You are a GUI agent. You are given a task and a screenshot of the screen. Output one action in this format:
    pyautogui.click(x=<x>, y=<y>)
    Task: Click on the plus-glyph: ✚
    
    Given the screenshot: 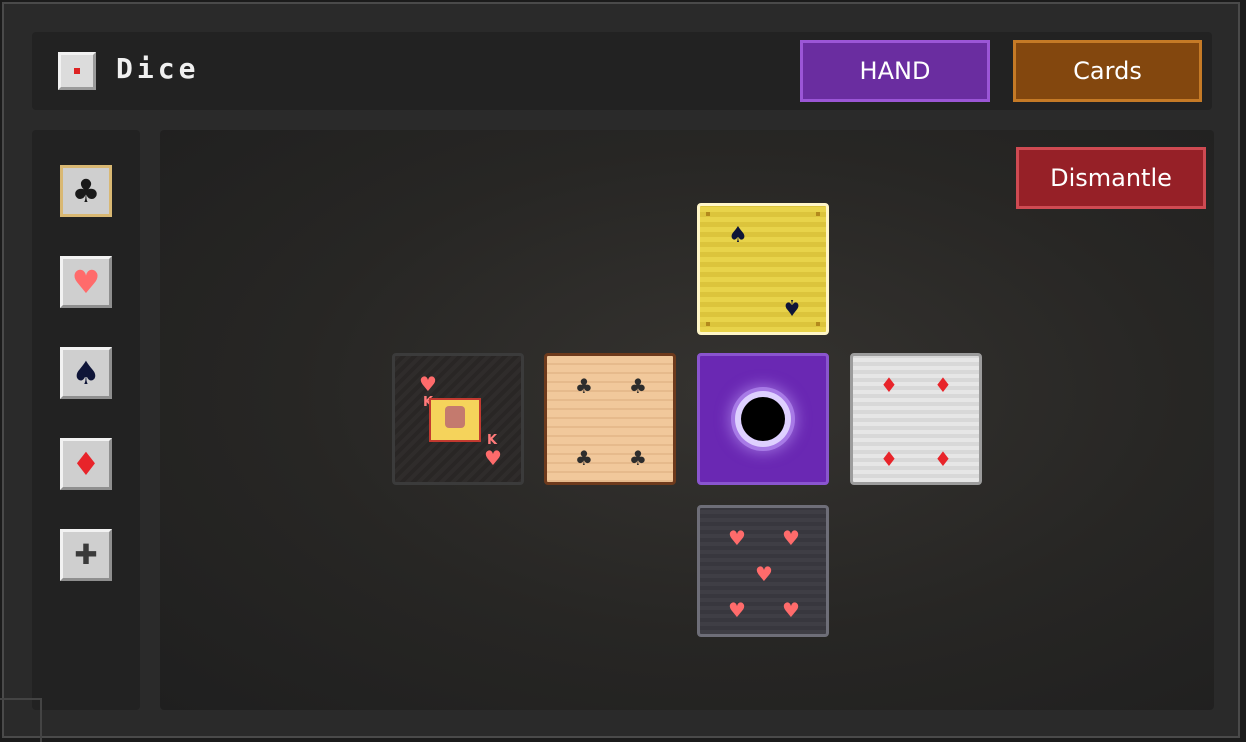 What is the action you would take?
    pyautogui.click(x=86, y=554)
    